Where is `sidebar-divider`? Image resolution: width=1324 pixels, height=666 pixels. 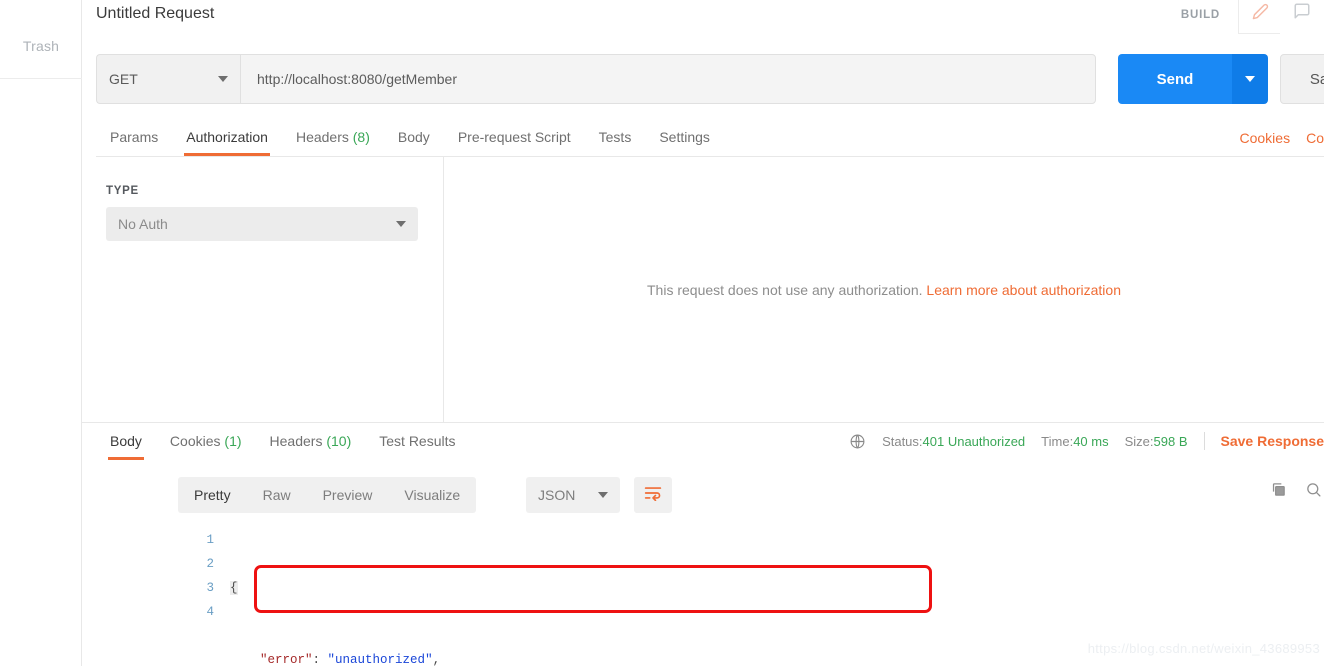 sidebar-divider is located at coordinates (41, 78).